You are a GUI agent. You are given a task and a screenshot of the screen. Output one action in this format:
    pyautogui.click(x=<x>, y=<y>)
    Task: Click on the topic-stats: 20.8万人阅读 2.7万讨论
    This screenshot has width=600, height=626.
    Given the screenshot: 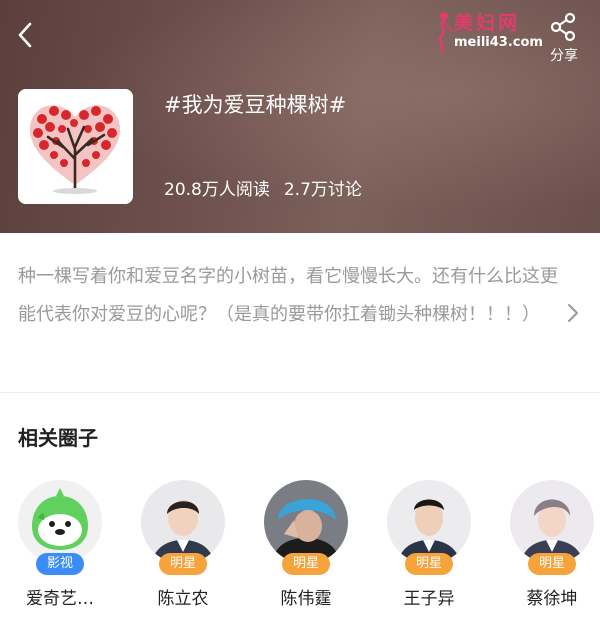 What is the action you would take?
    pyautogui.click(x=263, y=187)
    